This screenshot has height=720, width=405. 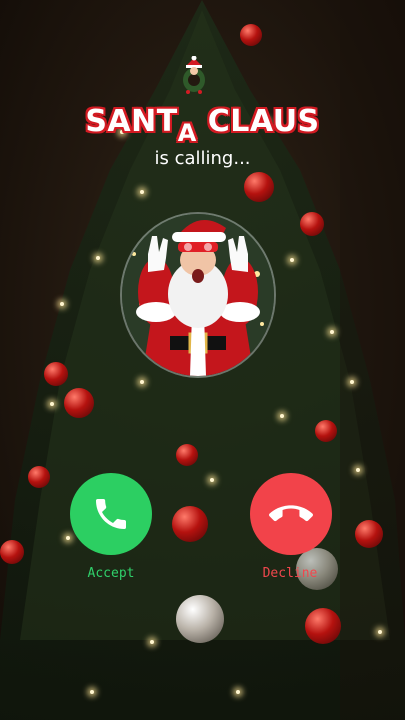 I want to click on decline-button, so click(x=291, y=514).